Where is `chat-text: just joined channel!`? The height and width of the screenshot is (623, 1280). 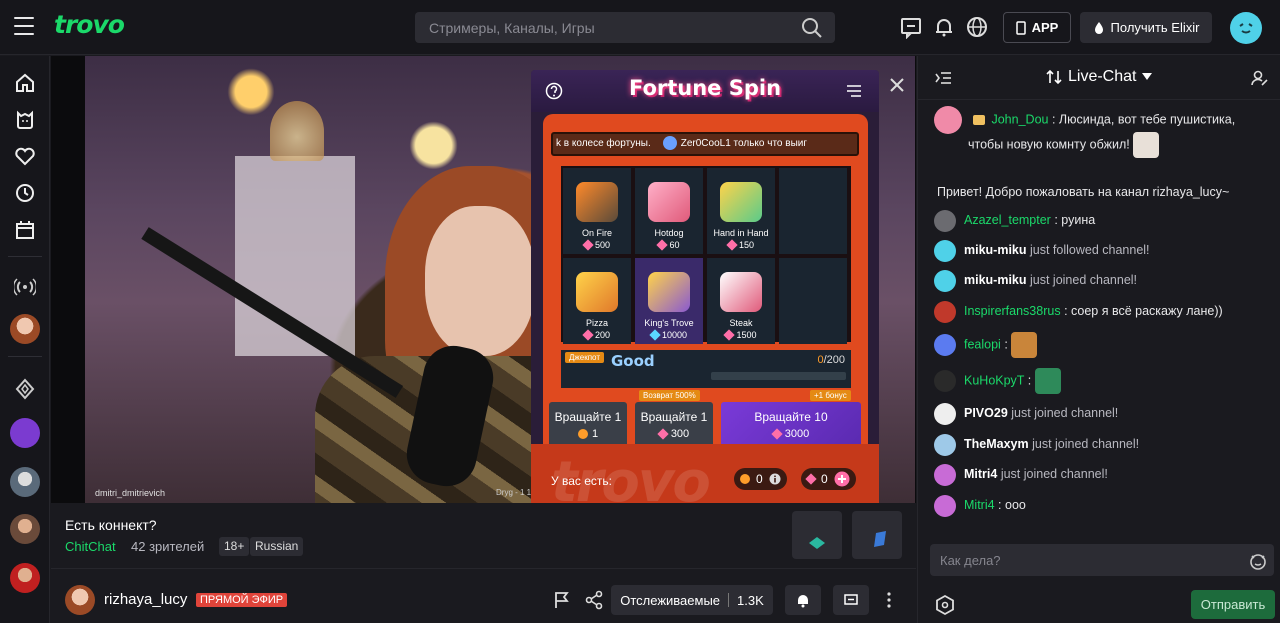 chat-text: just joined channel! is located at coordinates (1084, 280).